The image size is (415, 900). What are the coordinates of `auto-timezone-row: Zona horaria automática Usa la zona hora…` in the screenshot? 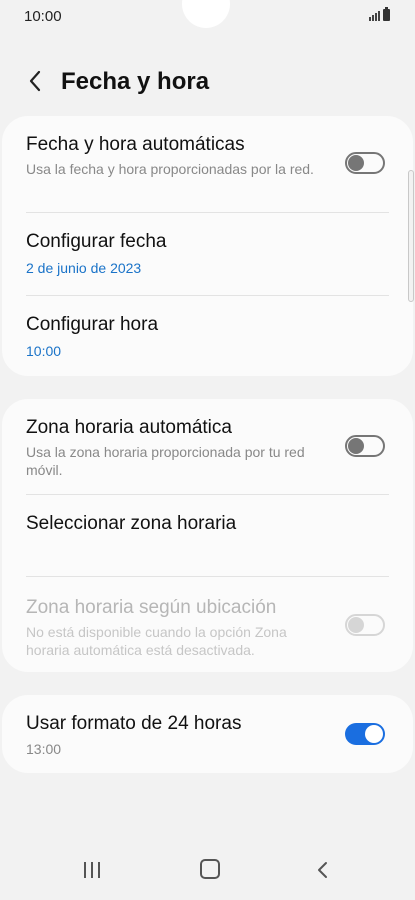 It's located at (207, 446).